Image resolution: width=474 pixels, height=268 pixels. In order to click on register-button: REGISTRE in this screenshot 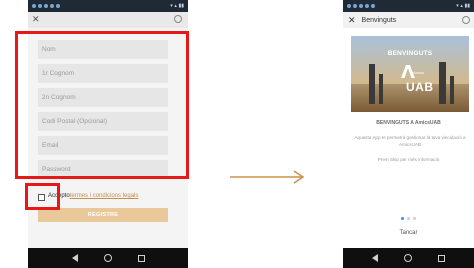, I will do `click(103, 215)`.